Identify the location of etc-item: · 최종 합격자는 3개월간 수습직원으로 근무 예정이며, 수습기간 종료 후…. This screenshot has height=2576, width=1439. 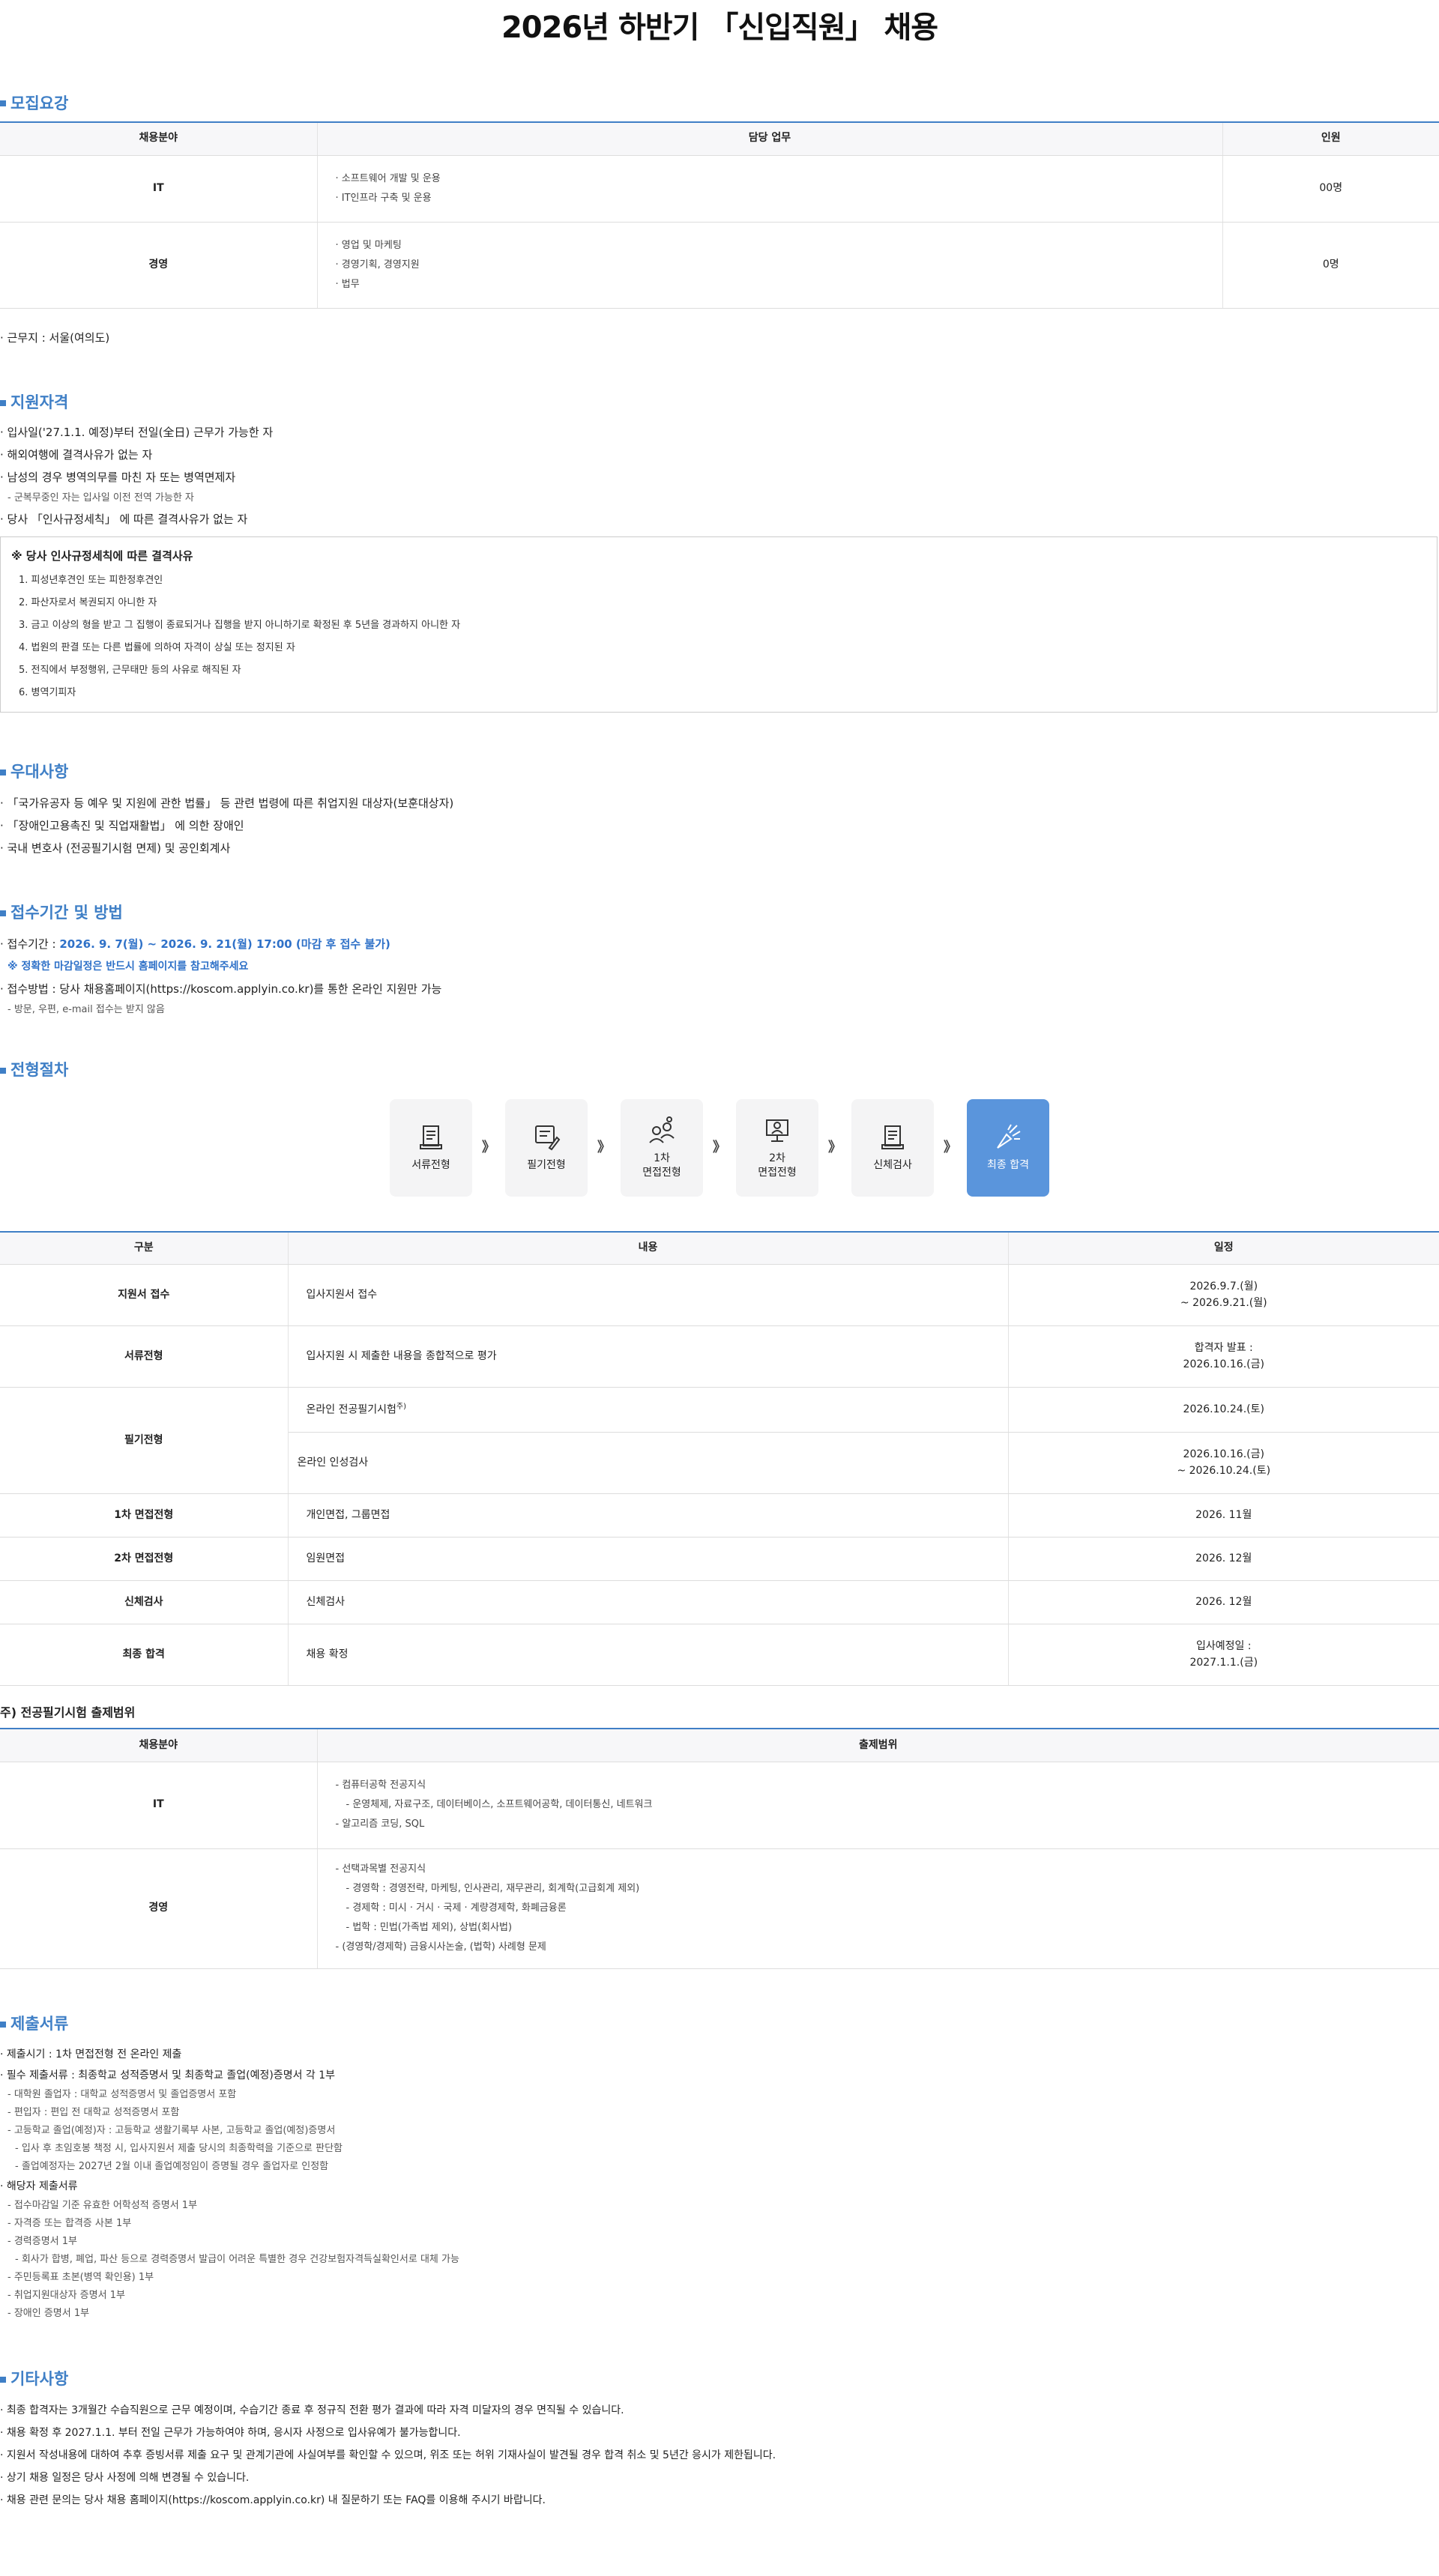
(312, 2410).